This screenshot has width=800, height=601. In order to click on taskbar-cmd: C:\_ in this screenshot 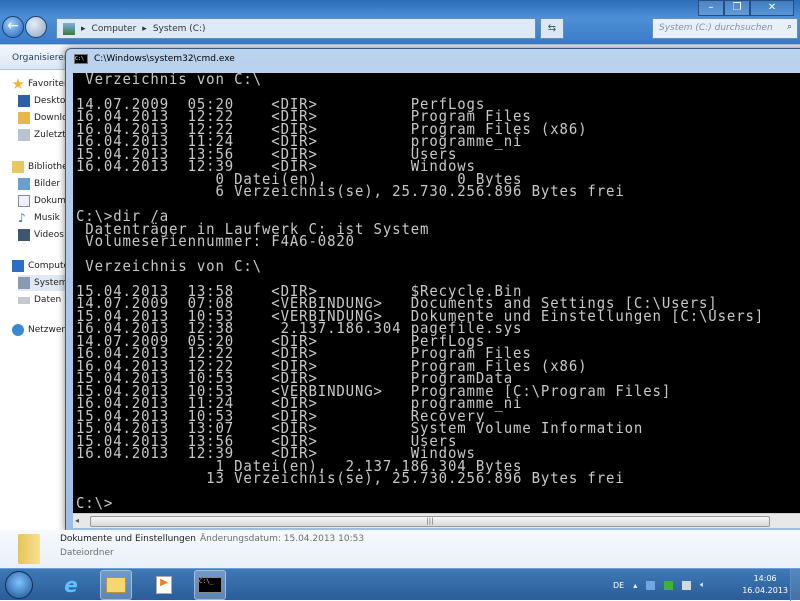, I will do `click(210, 585)`.